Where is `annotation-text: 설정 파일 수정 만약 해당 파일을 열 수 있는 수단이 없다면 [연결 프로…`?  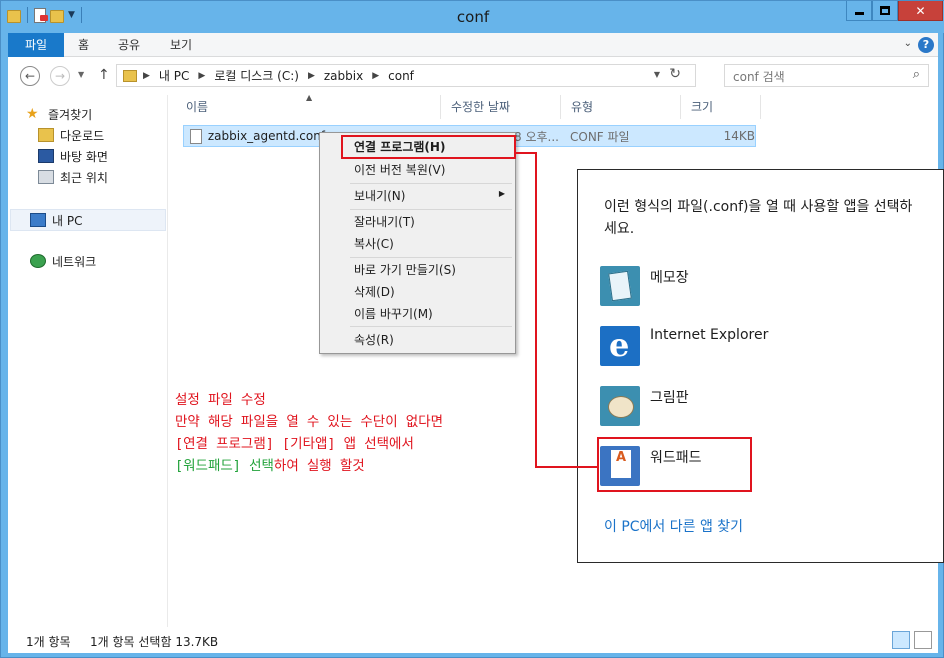 annotation-text: 설정 파일 수정 만약 해당 파일을 열 수 있는 수단이 없다면 [연결 프로… is located at coordinates (309, 433).